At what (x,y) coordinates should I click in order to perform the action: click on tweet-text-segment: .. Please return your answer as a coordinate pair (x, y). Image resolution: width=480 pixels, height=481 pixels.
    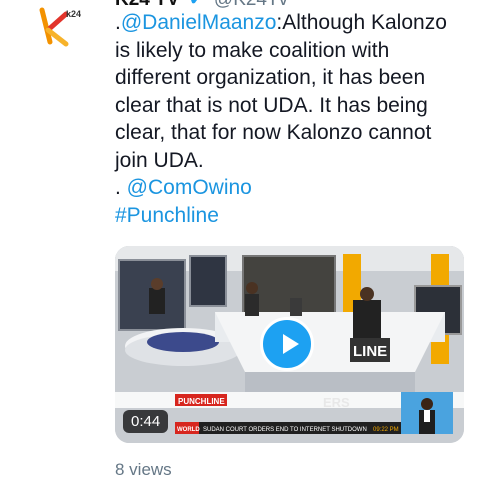
    Looking at the image, I should click on (121, 187).